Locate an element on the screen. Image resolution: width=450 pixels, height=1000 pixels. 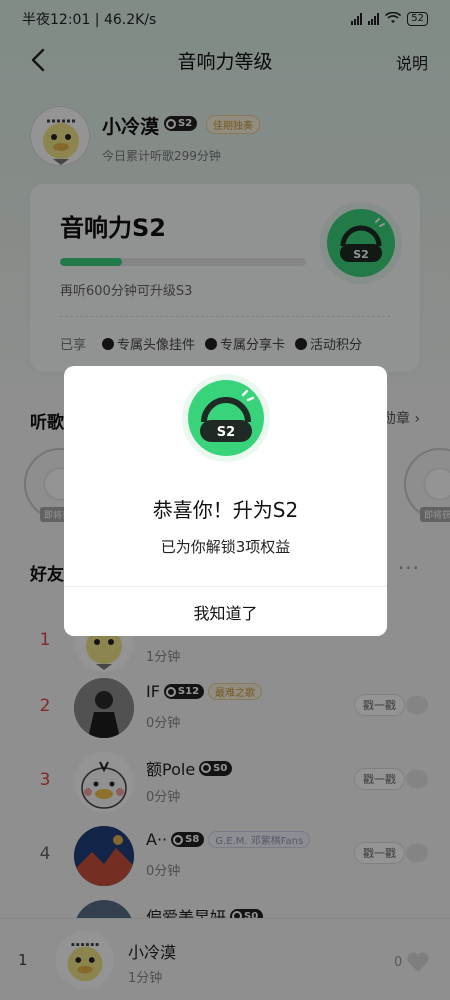
dialog-subtitle: 已为你解锁3项权益 is located at coordinates (225, 547).